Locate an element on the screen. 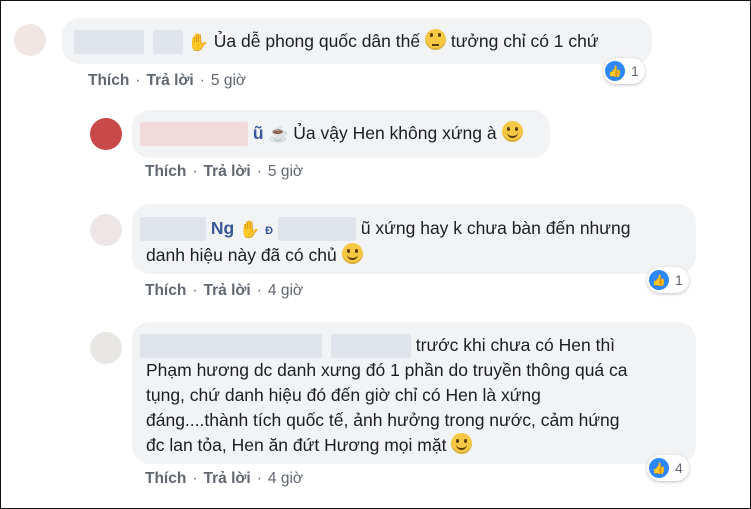 The image size is (751, 509). reaction-badge: 👍 4 is located at coordinates (668, 468).